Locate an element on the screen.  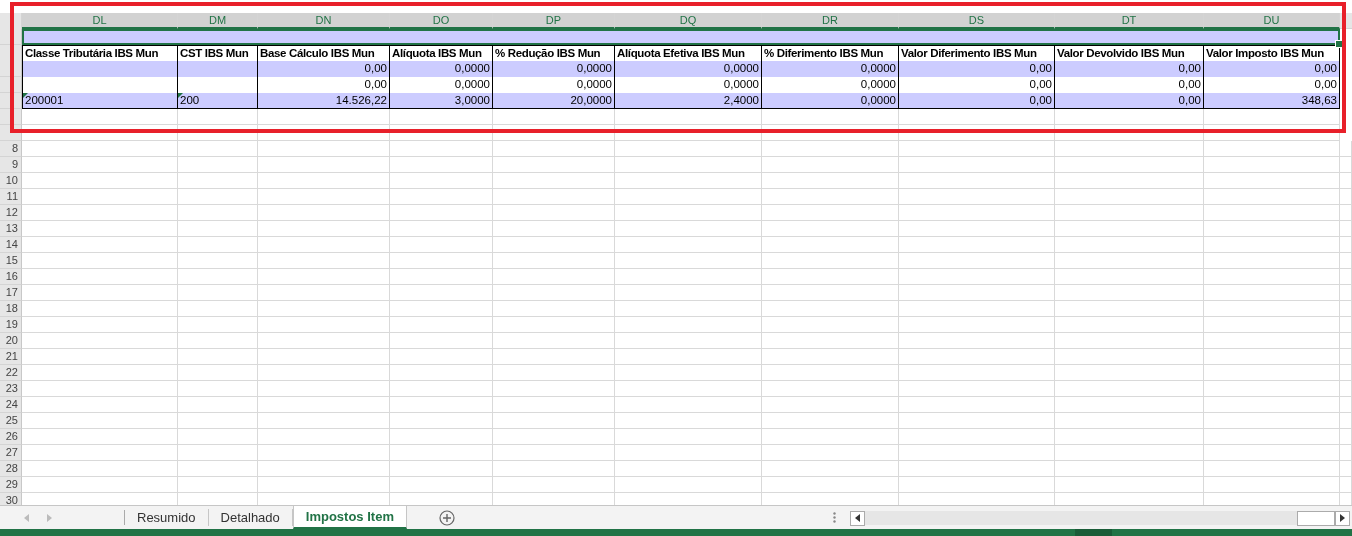
add-sheet-icon is located at coordinates (446, 517).